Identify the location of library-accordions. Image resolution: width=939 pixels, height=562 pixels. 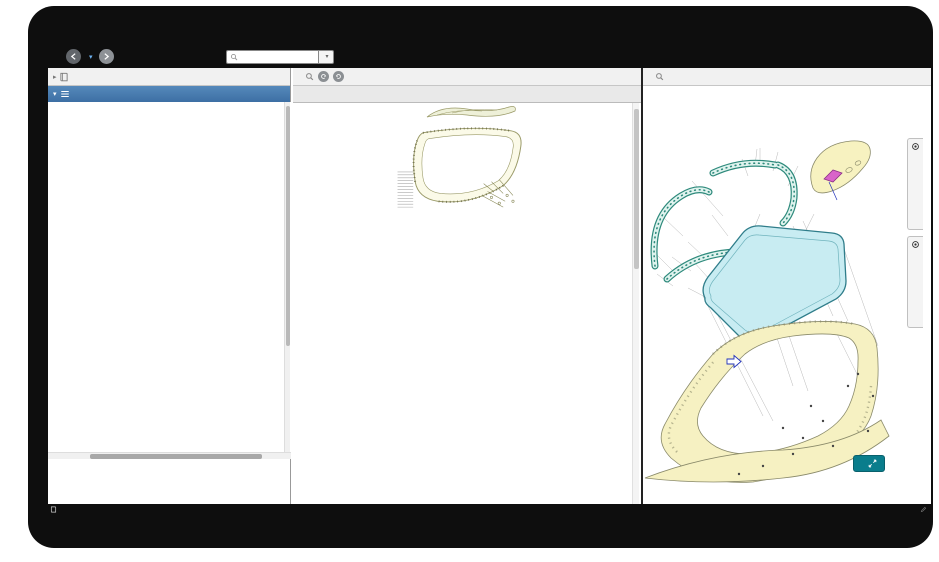
(169, 481).